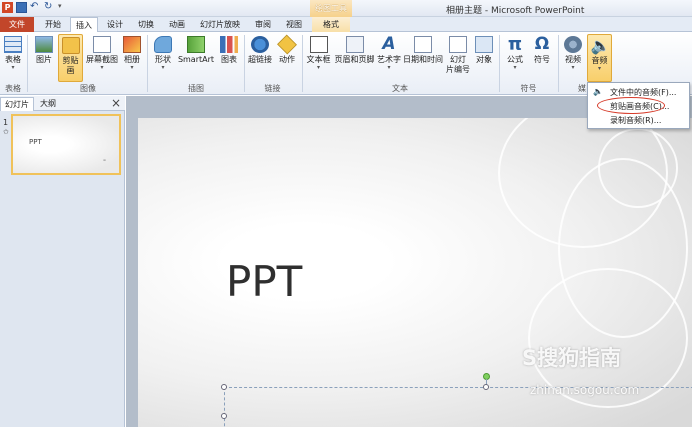  I want to click on speaker-icon: 🔈, so click(598, 91).